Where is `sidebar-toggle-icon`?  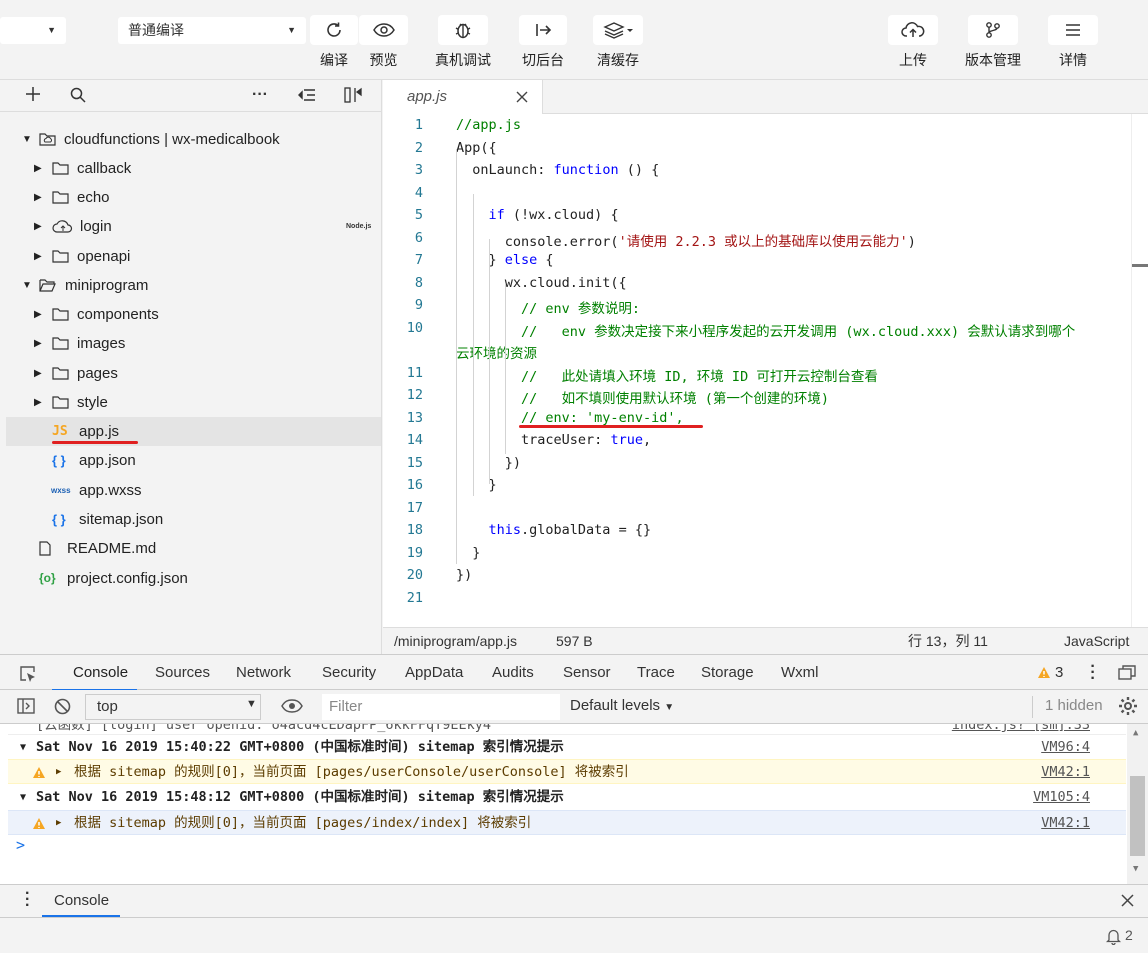
sidebar-toggle-icon is located at coordinates (26, 706).